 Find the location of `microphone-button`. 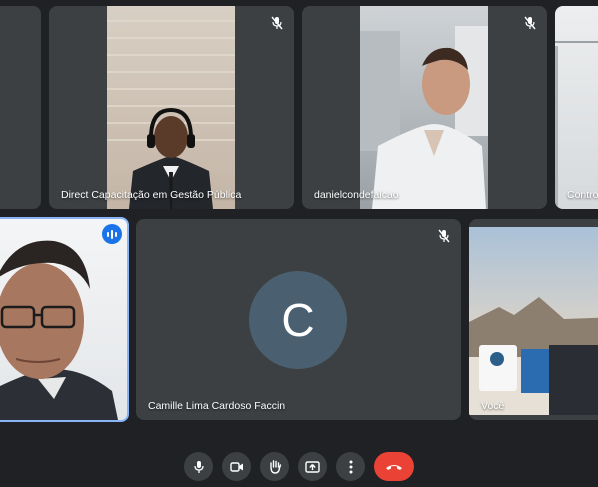

microphone-button is located at coordinates (198, 466).